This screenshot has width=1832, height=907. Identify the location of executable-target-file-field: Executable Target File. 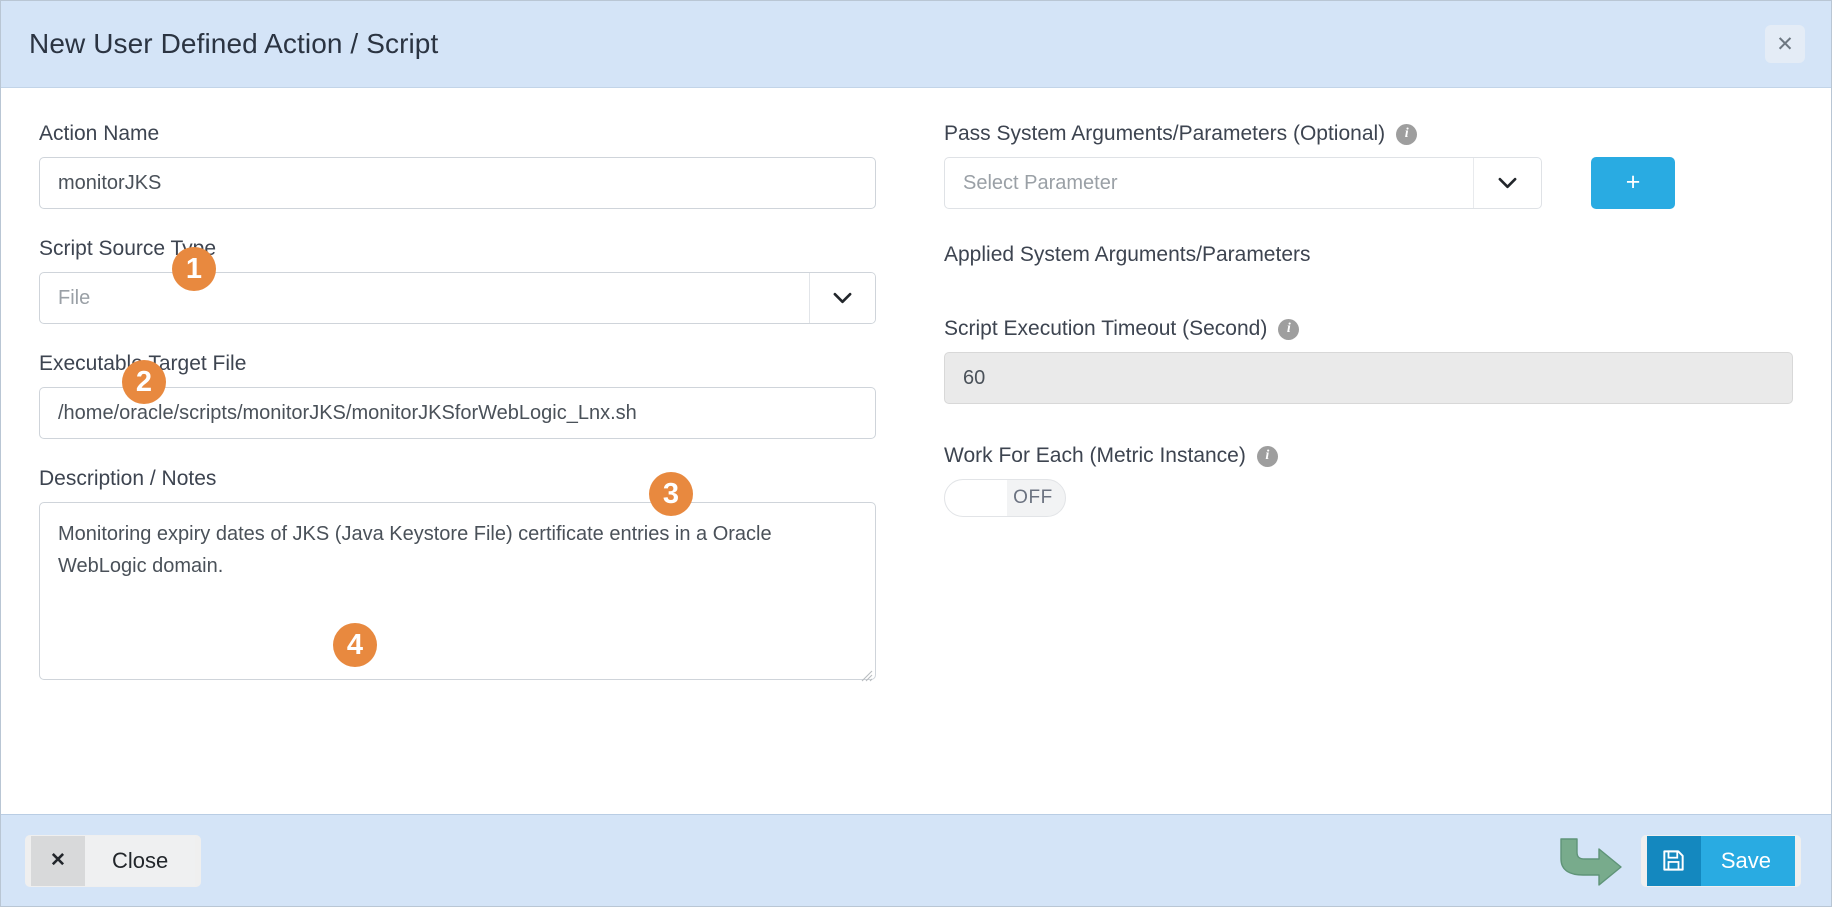
(457, 395).